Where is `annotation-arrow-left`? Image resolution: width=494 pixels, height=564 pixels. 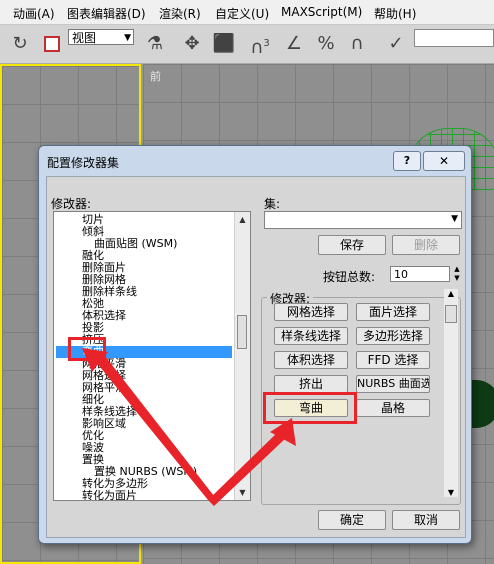
annotation-arrow-left is located at coordinates (155, 428).